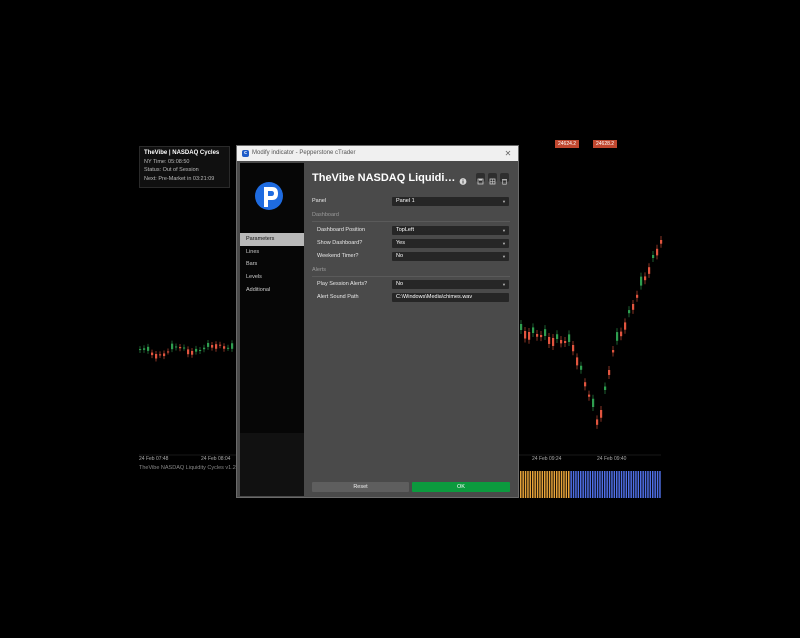 This screenshot has height=638, width=800. Describe the element at coordinates (450, 256) in the screenshot. I see `weekend-timer-select: No ▼` at that location.